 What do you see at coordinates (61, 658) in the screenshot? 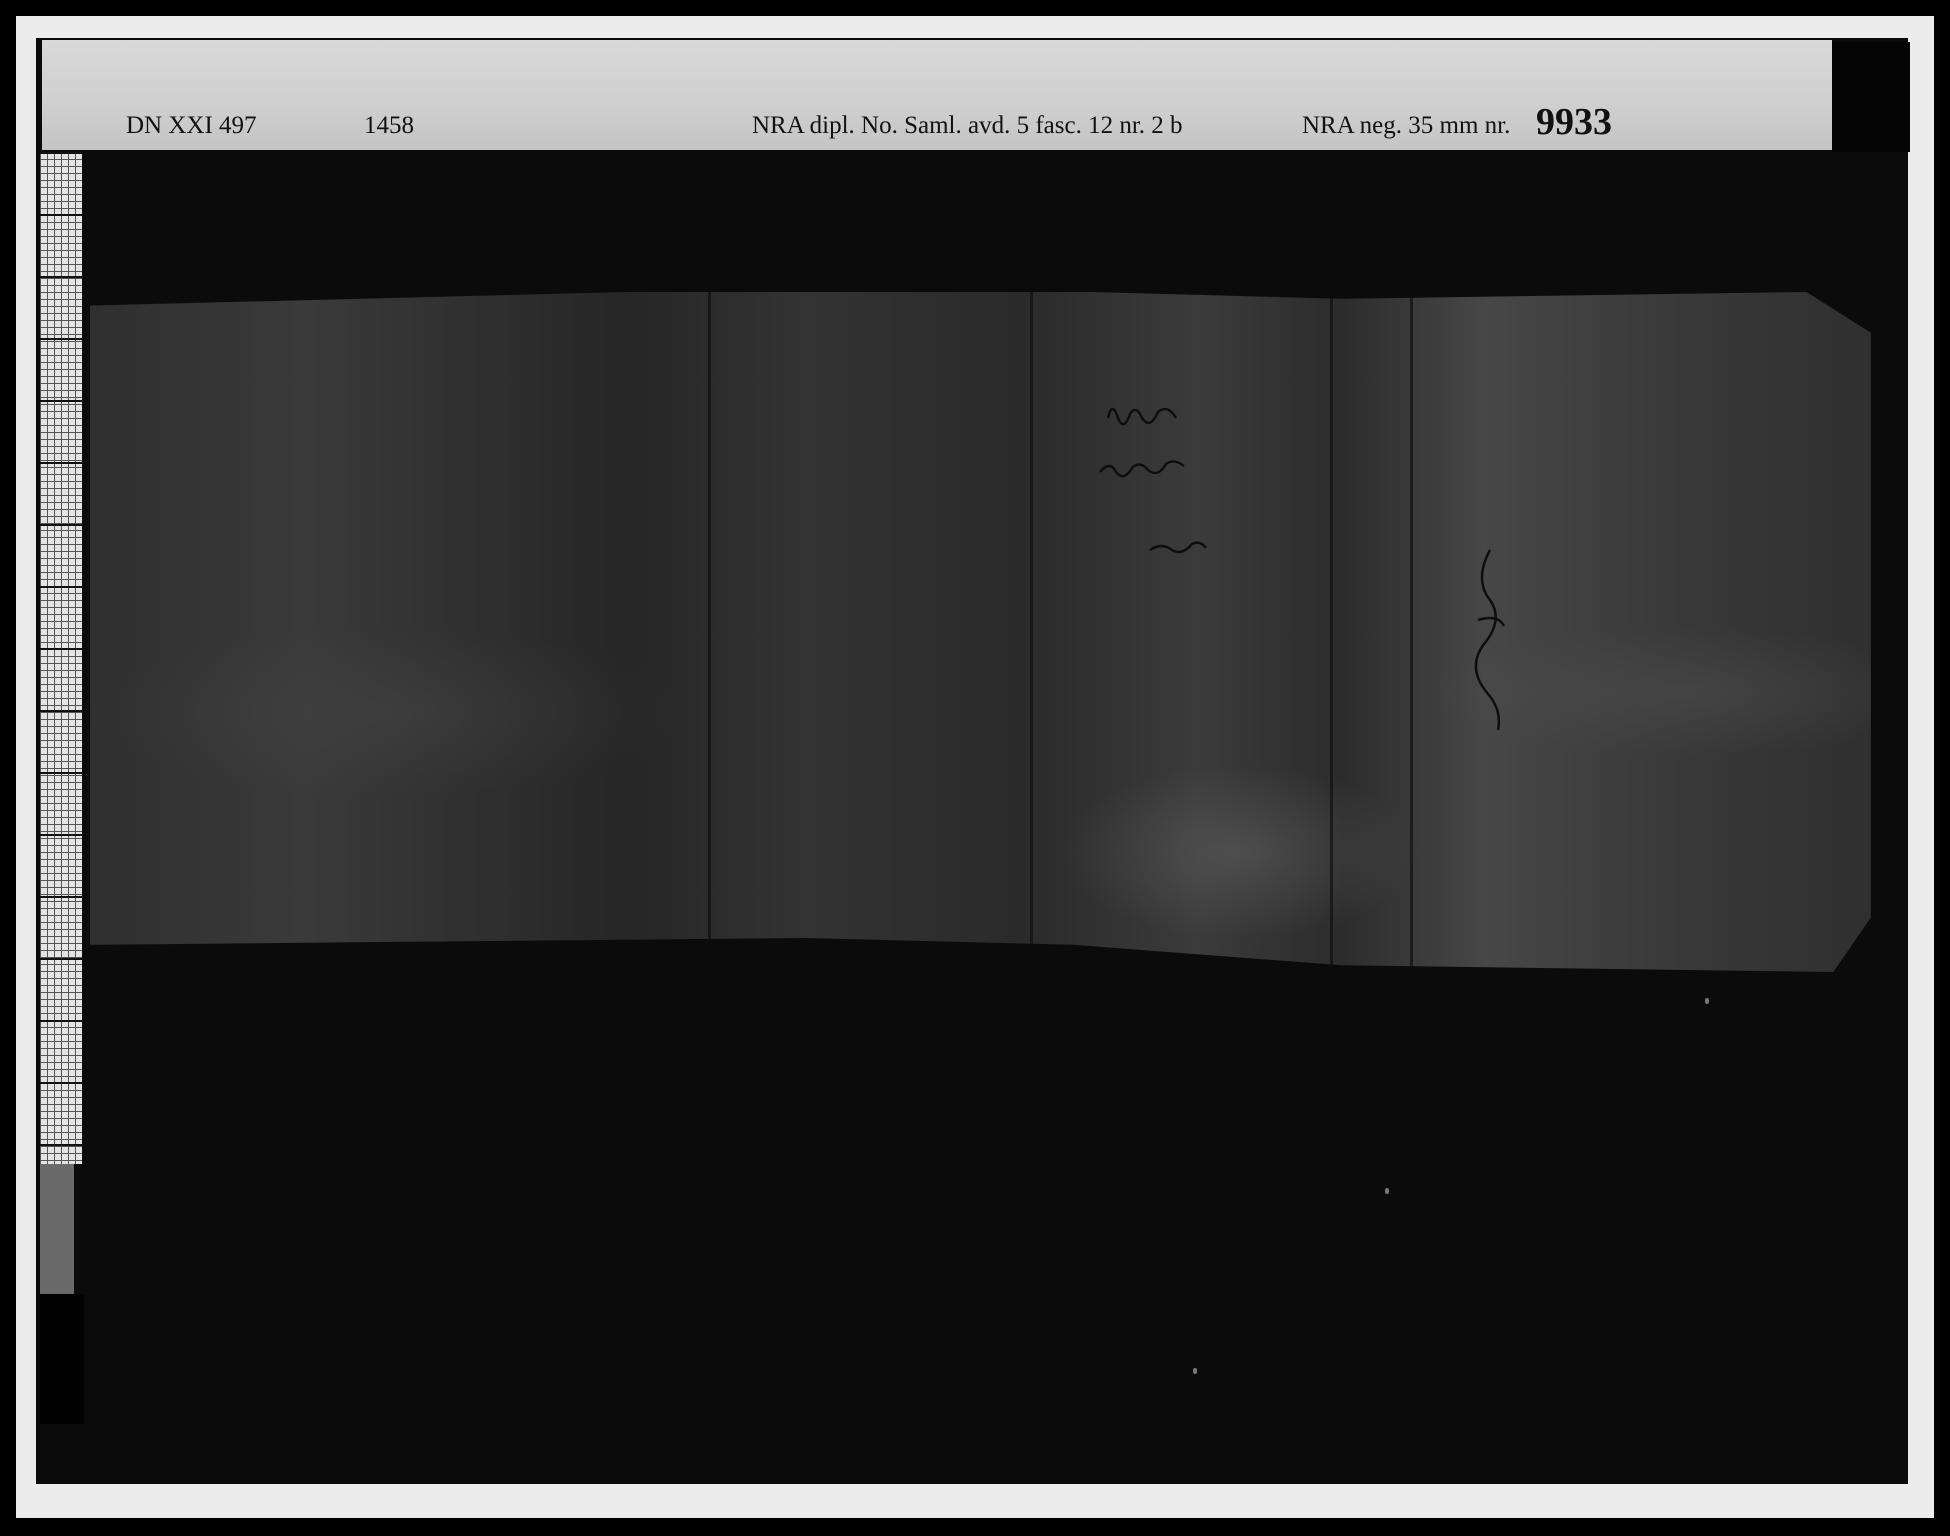
I see `scale-ruler-major-ticks` at bounding box center [61, 658].